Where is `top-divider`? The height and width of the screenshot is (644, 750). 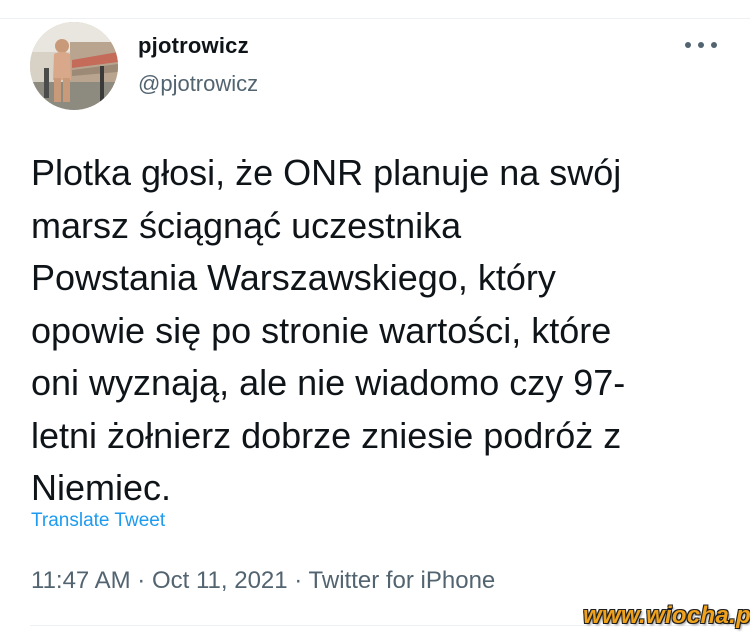 top-divider is located at coordinates (375, 18).